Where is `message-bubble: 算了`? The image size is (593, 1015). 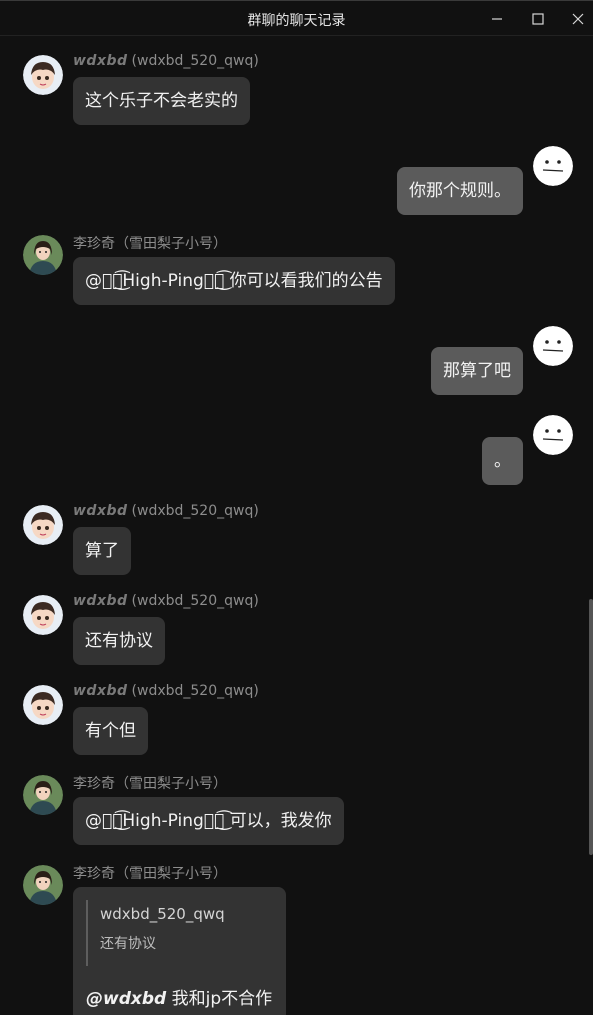
message-bubble: 算了 is located at coordinates (102, 551).